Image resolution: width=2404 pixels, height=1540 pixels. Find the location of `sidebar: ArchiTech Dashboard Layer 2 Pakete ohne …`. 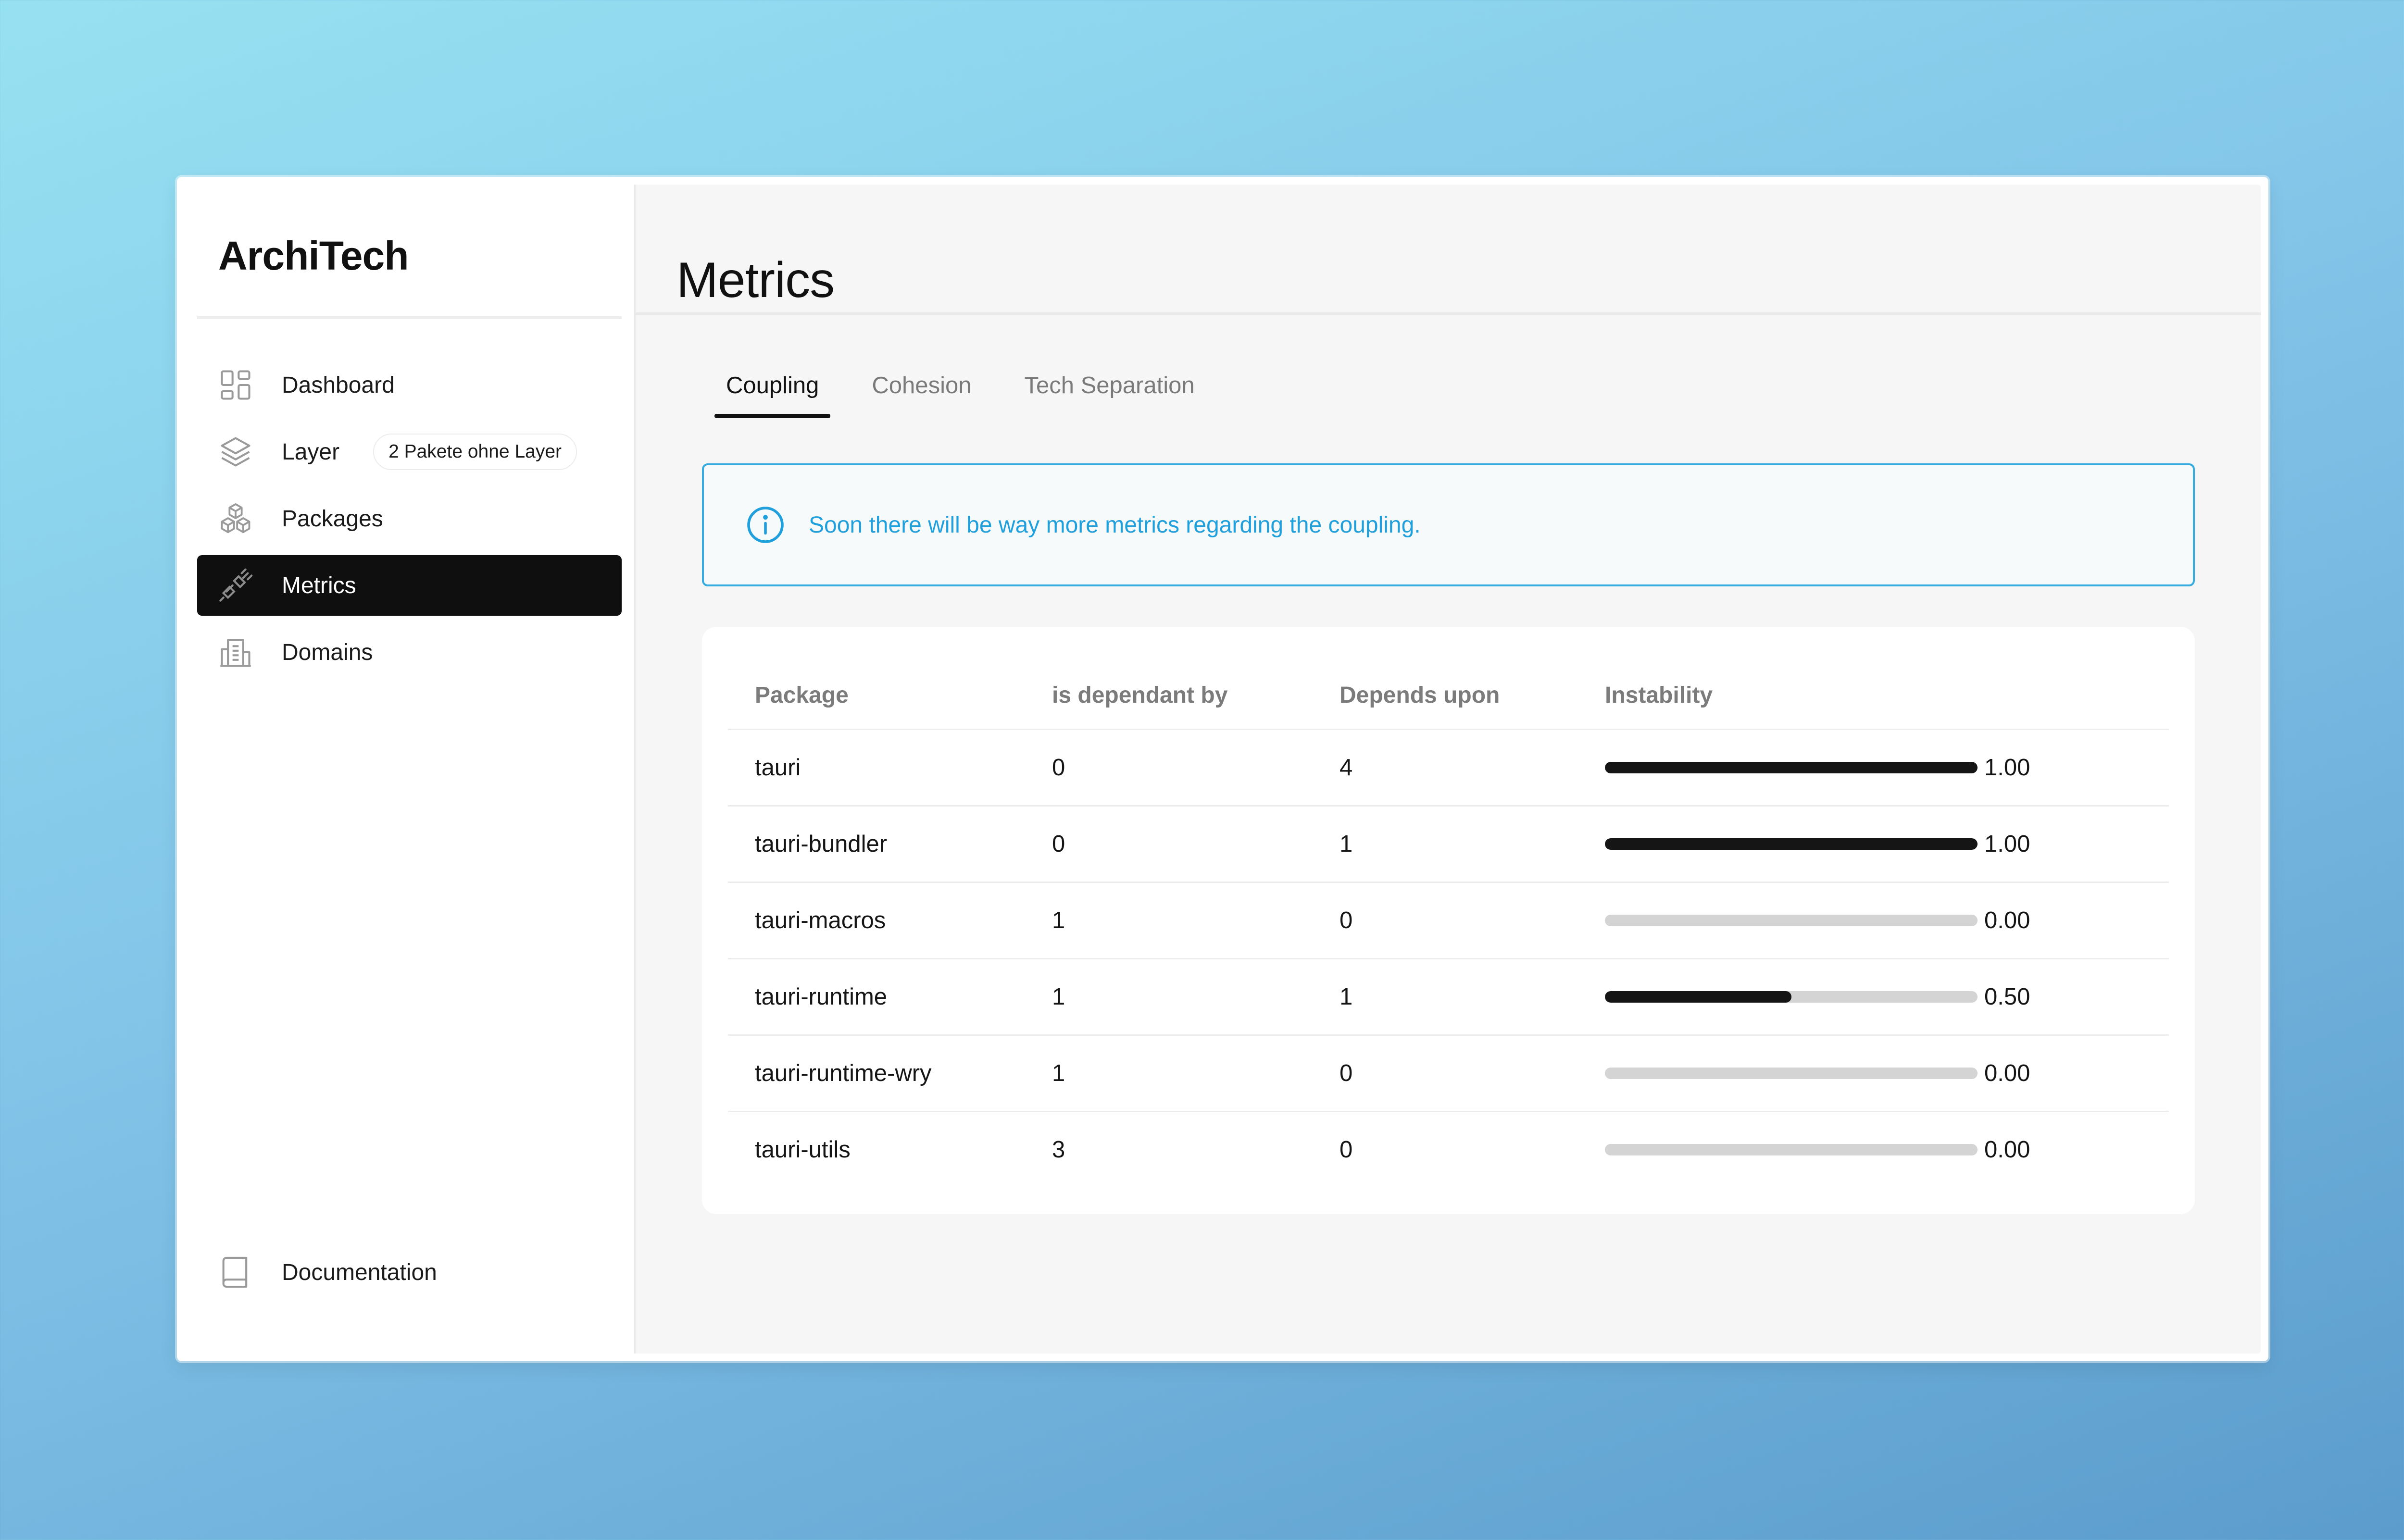

sidebar: ArchiTech Dashboard Layer 2 Pakete ohne … is located at coordinates (410, 769).